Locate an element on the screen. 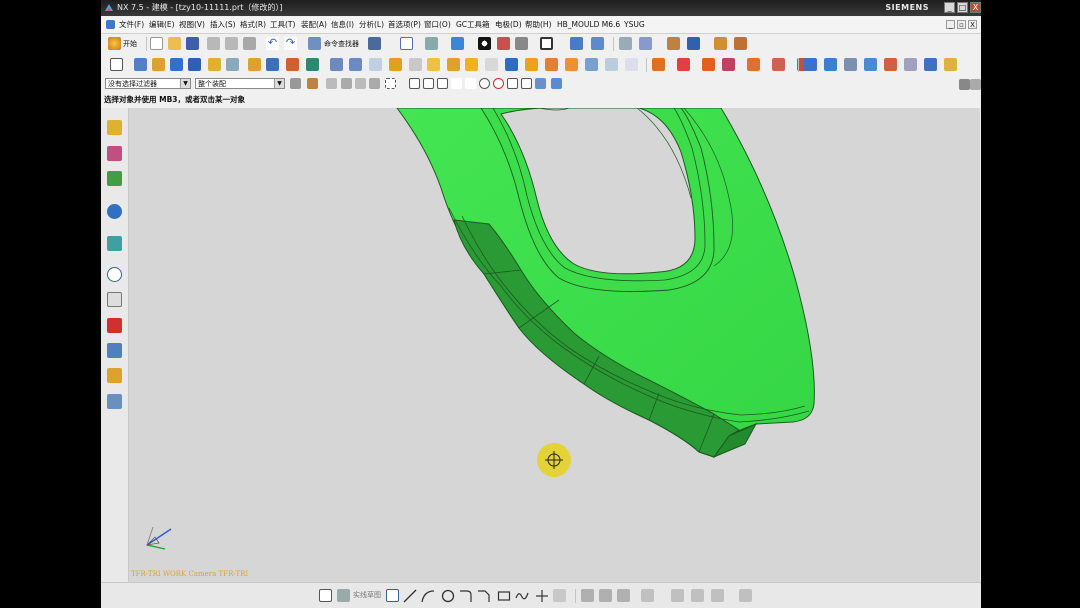  arc-icon is located at coordinates (428, 596).